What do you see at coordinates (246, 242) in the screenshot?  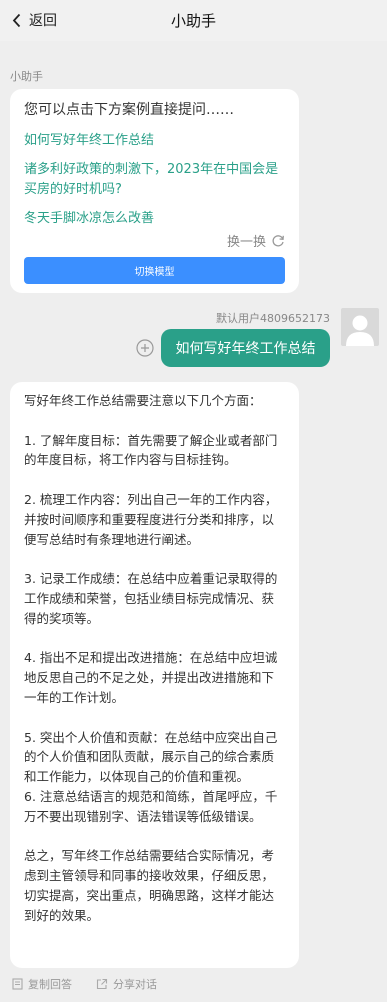 I see `refresh-label: 换一换` at bounding box center [246, 242].